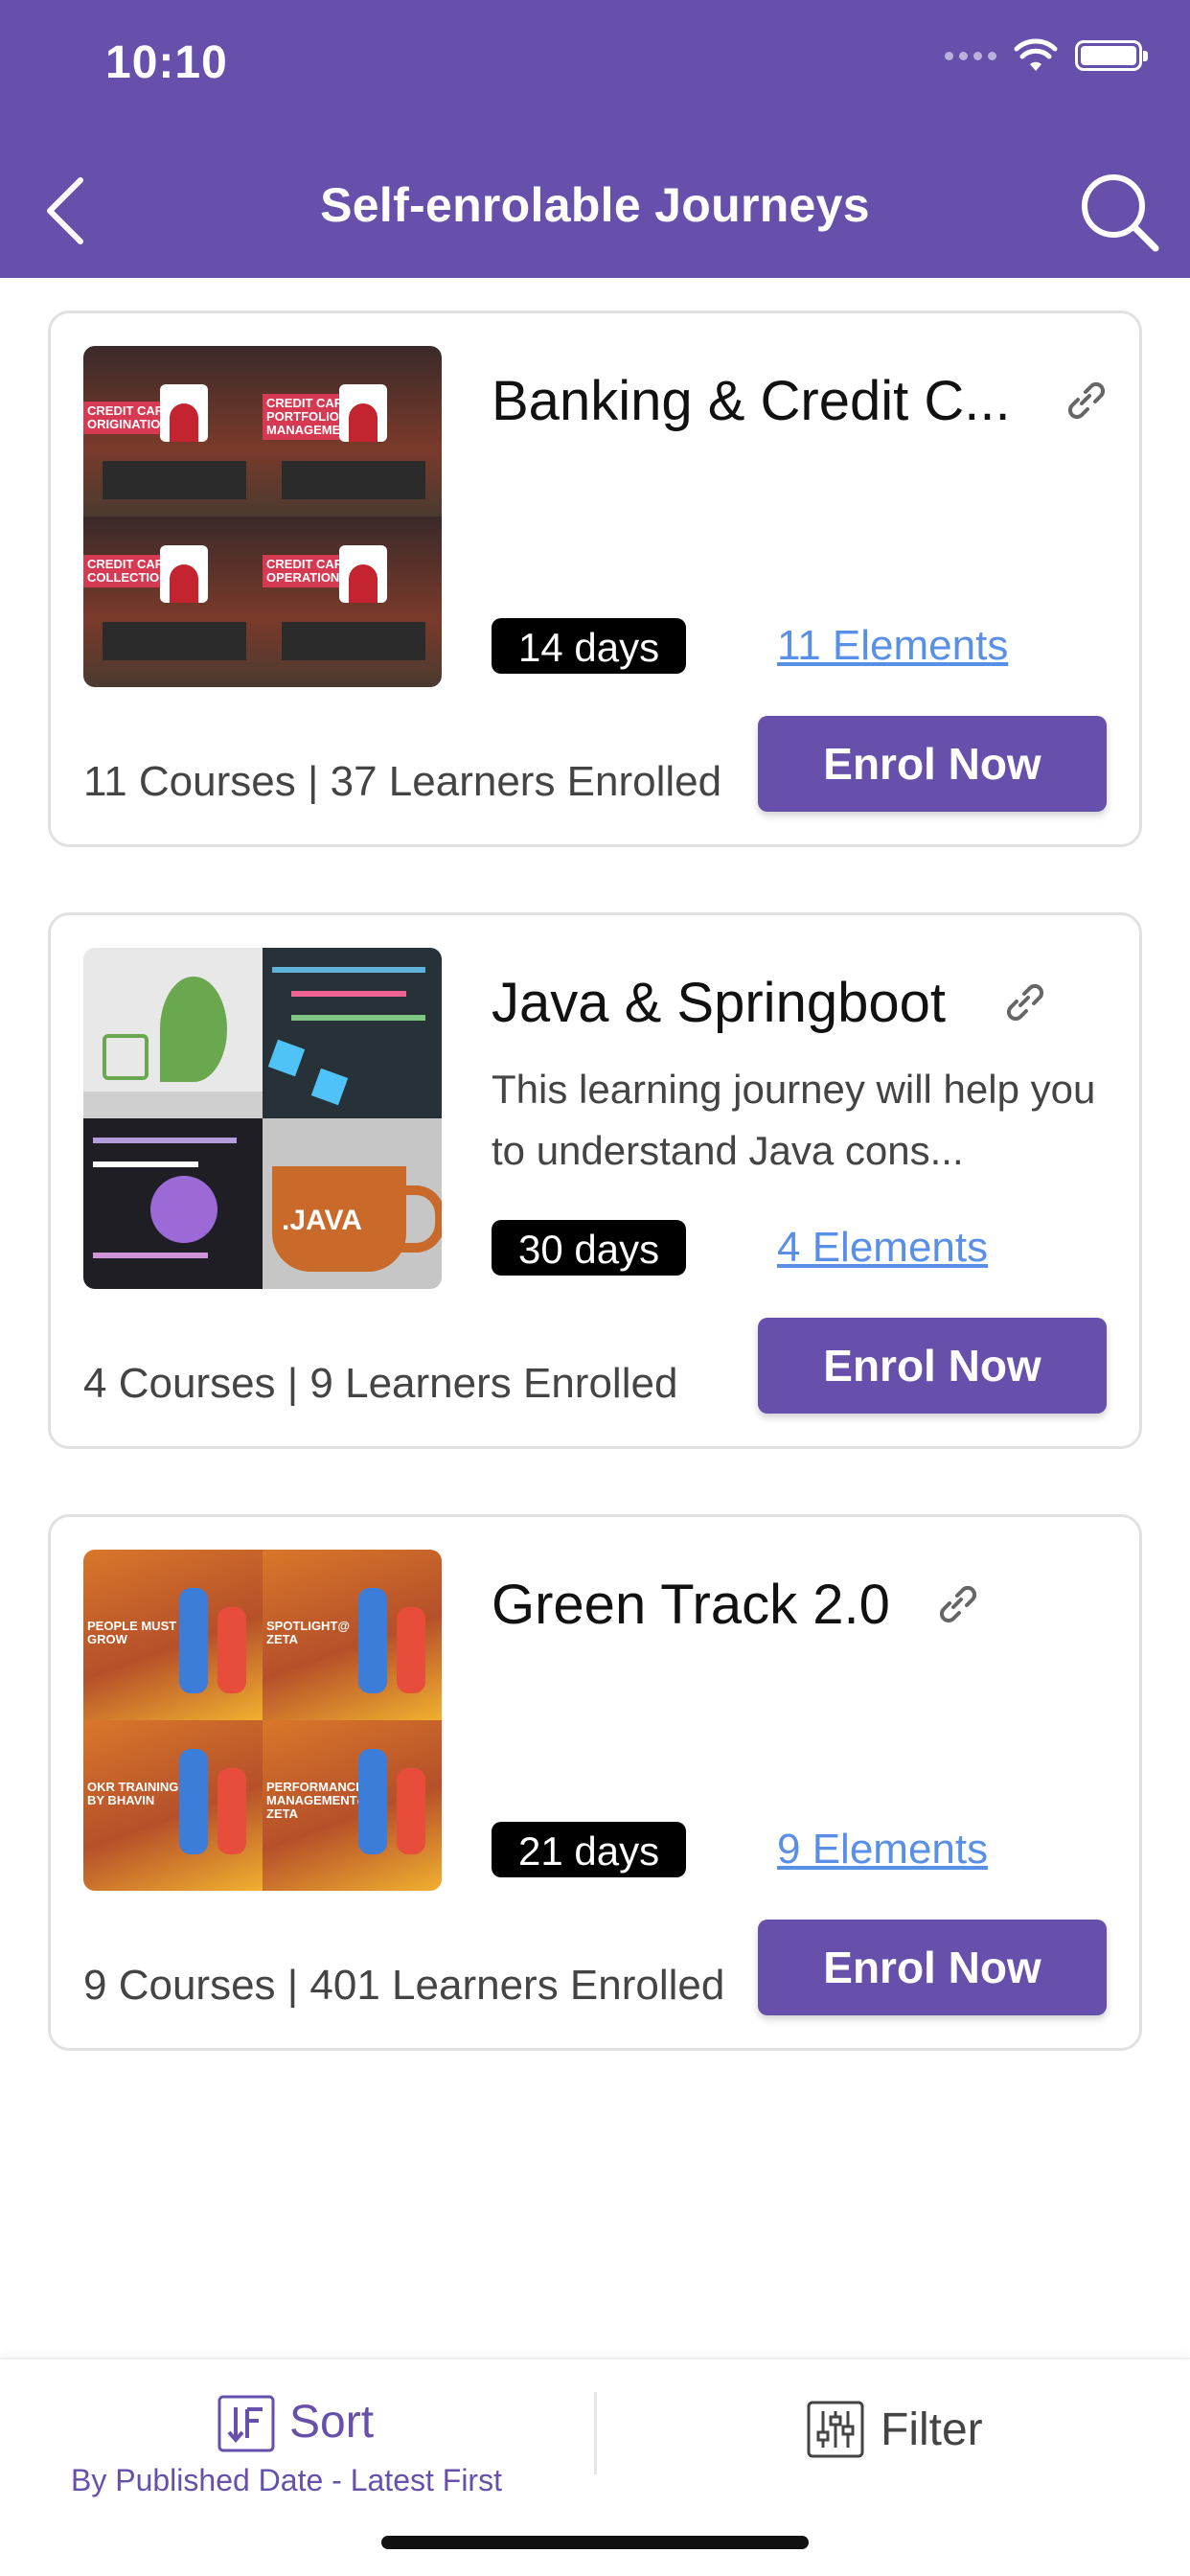 This screenshot has width=1190, height=2576. I want to click on thumbnail-tile: CREDIT CARDS ORIGINATION, so click(173, 431).